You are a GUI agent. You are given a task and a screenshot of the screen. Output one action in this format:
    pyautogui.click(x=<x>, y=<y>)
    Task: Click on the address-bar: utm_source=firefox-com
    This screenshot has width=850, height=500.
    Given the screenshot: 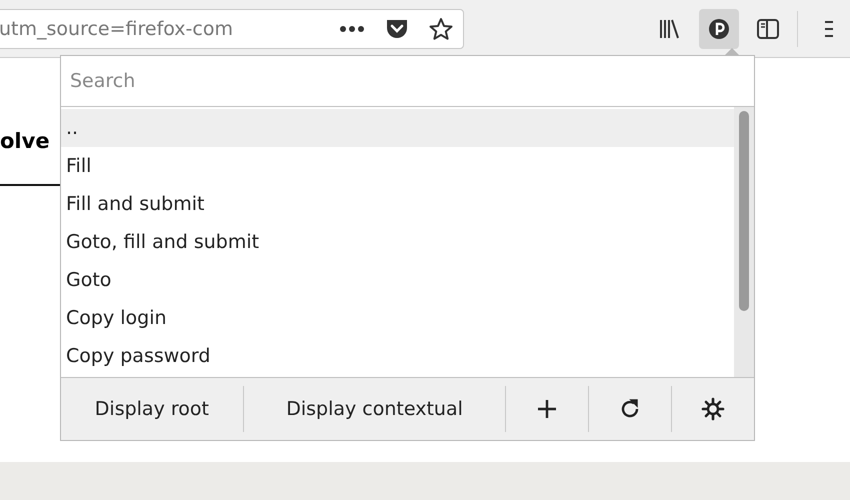 What is the action you would take?
    pyautogui.click(x=232, y=28)
    